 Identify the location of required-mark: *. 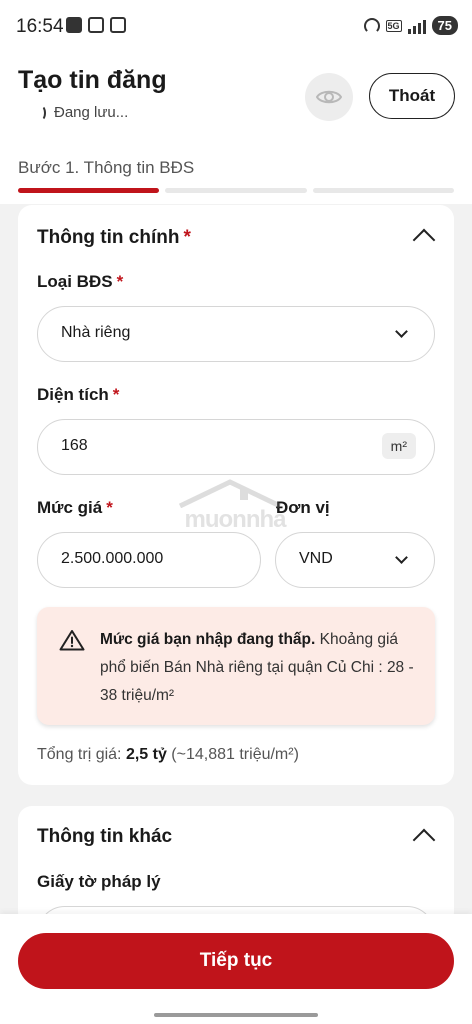
(187, 237).